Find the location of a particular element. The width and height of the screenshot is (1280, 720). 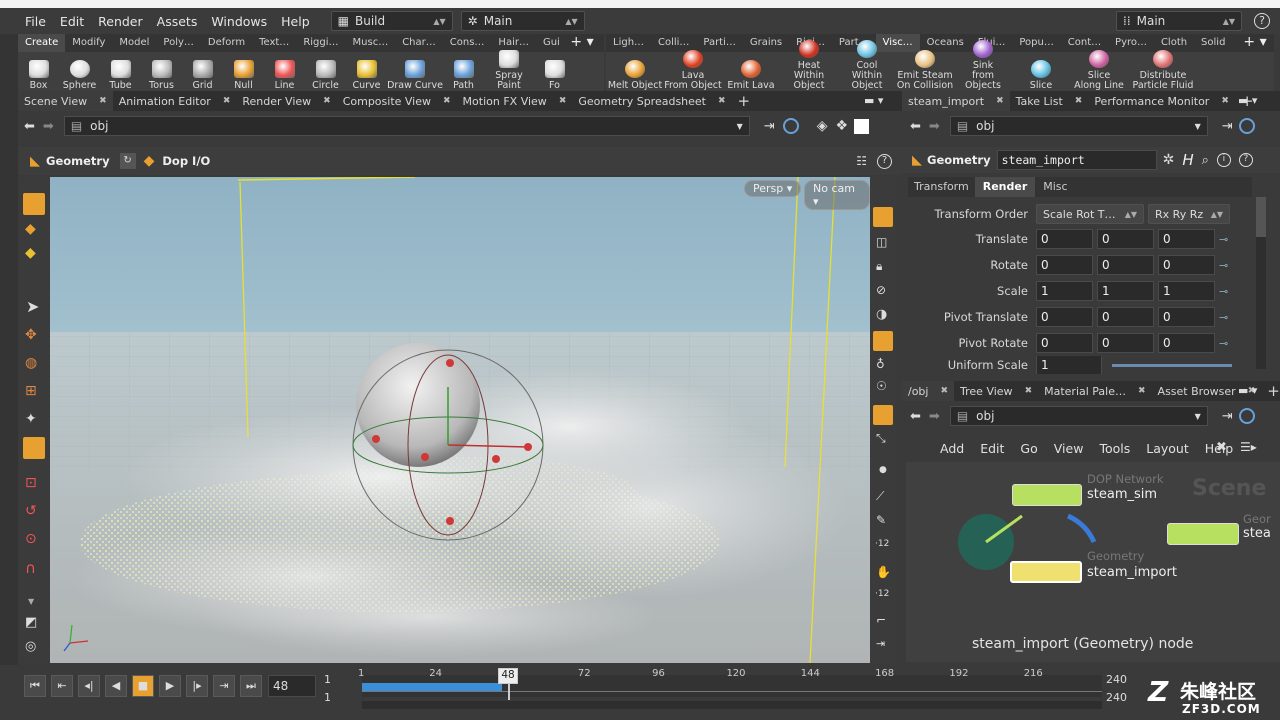

render-icon: ◩ is located at coordinates (31, 622).